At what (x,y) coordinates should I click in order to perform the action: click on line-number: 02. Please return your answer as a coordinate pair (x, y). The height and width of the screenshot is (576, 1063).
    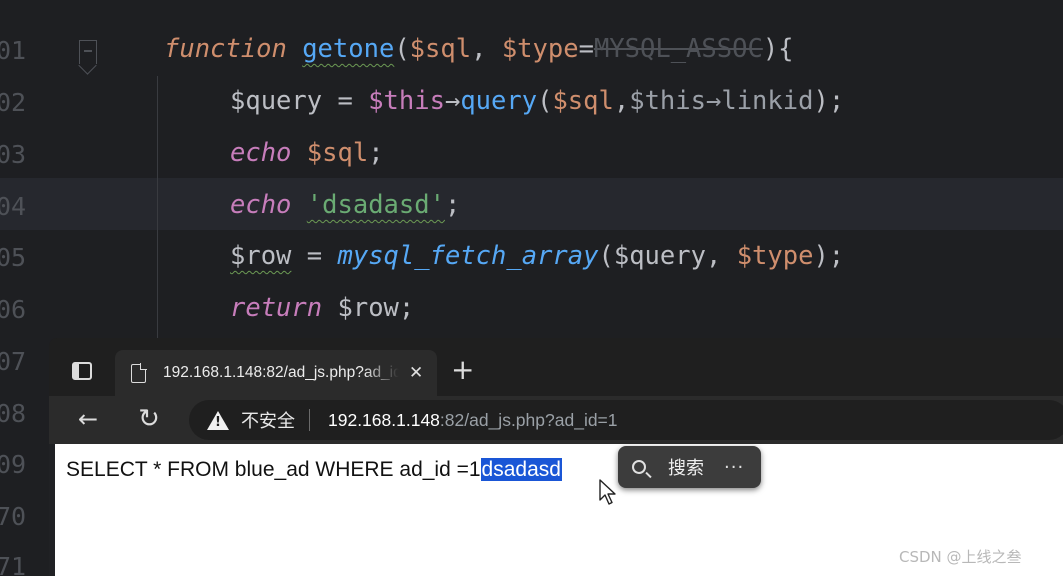
    Looking at the image, I should click on (13, 102).